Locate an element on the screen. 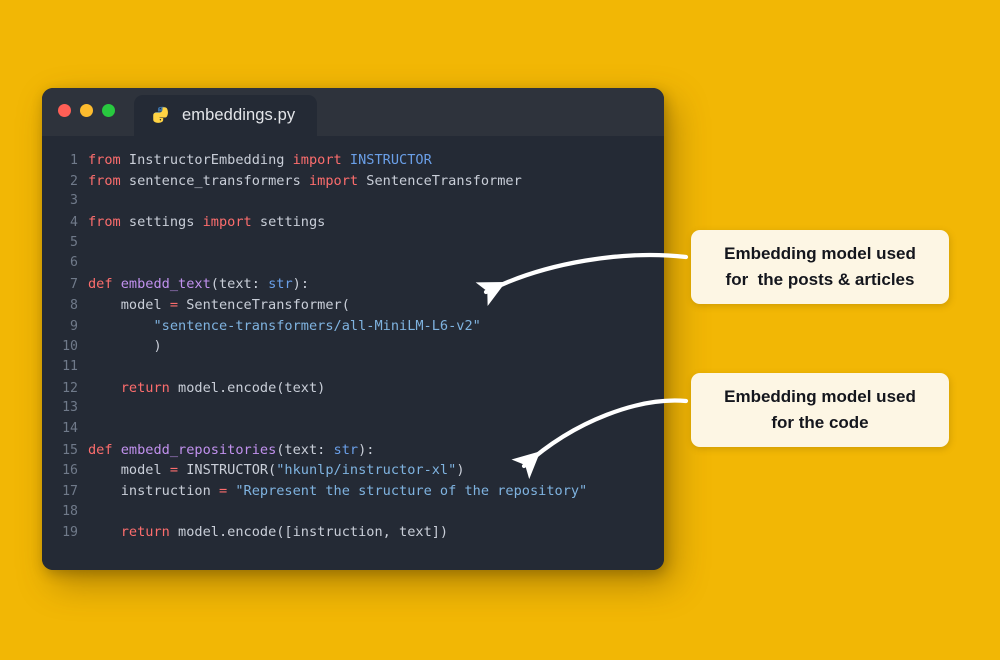 The image size is (1000, 660). python-icon is located at coordinates (161, 115).